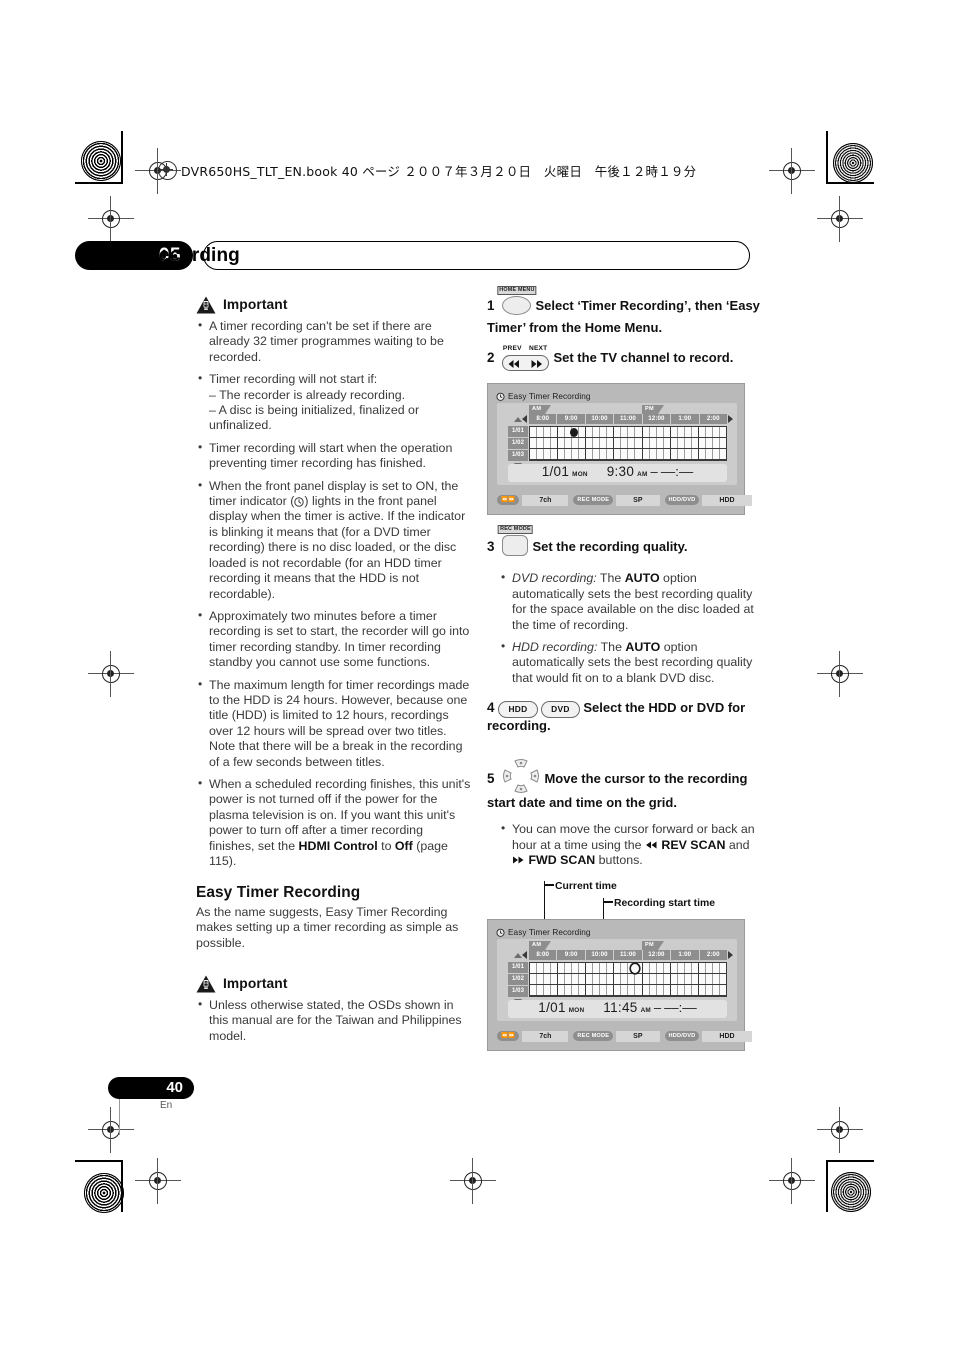 This screenshot has height=1351, width=954. Describe the element at coordinates (514, 363) in the screenshot. I see `rewind-icon` at that location.